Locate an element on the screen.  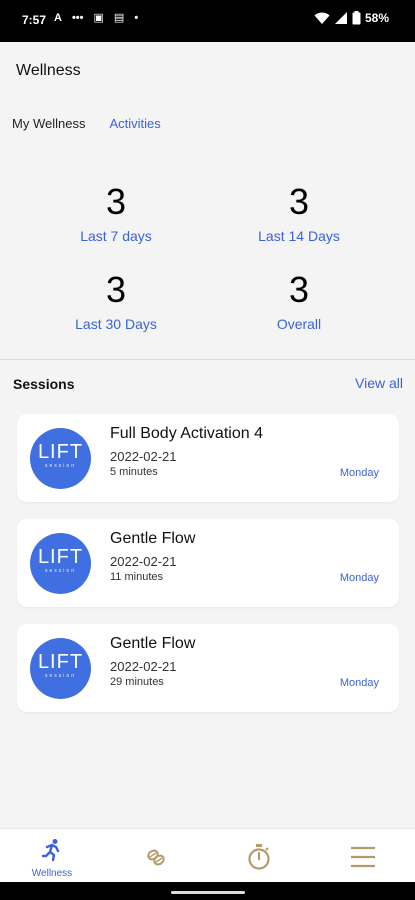
running-person-icon is located at coordinates (50, 850).